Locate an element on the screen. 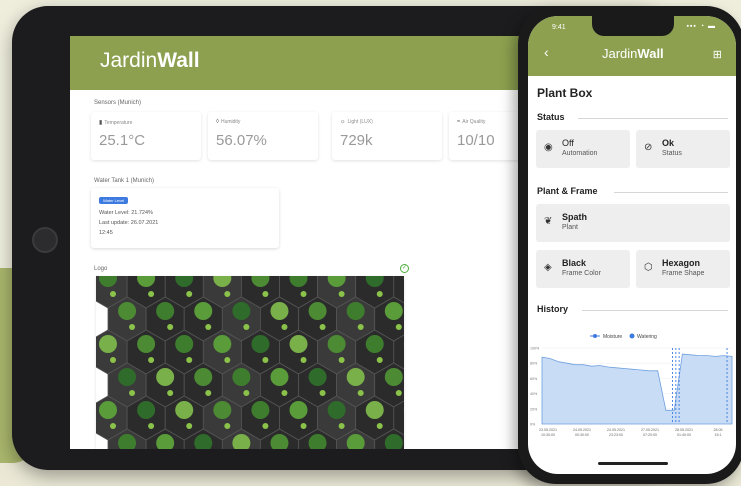 This screenshot has width=741, height=486. x-tick-date: 28.05 is located at coordinates (718, 430).